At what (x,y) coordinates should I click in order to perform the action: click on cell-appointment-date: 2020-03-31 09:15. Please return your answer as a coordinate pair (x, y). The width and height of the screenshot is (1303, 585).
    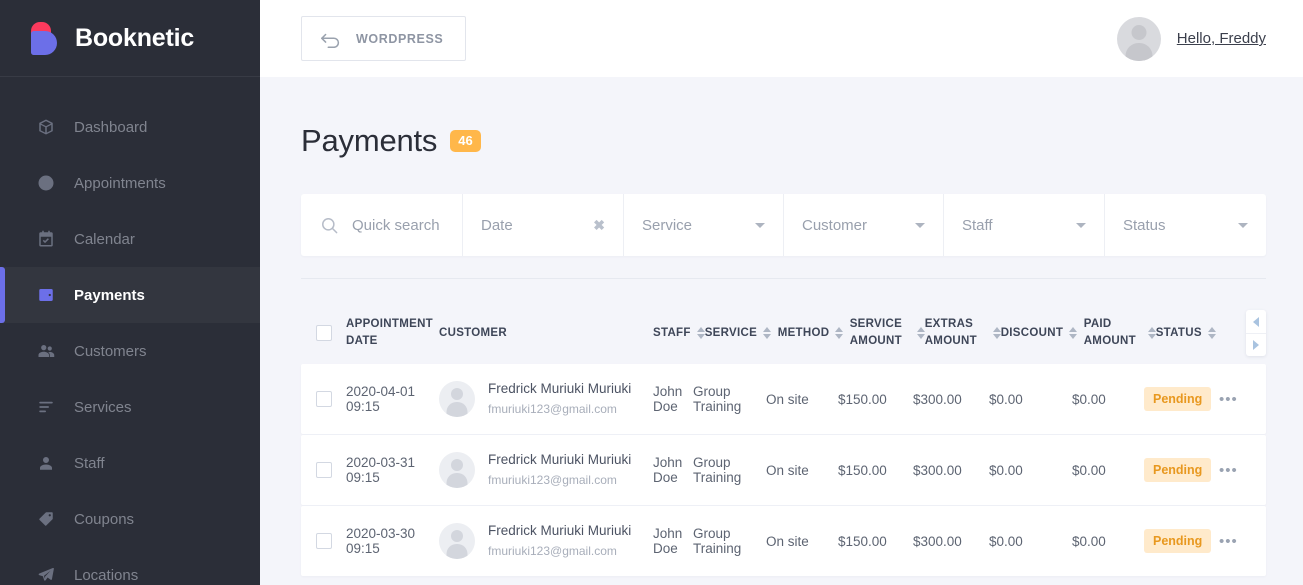
    Looking at the image, I should click on (381, 470).